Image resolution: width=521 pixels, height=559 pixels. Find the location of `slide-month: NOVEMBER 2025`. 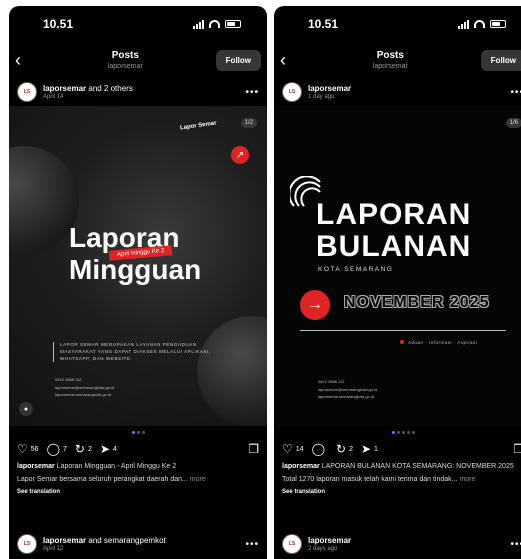

slide-month: NOVEMBER 2025 is located at coordinates (417, 302).